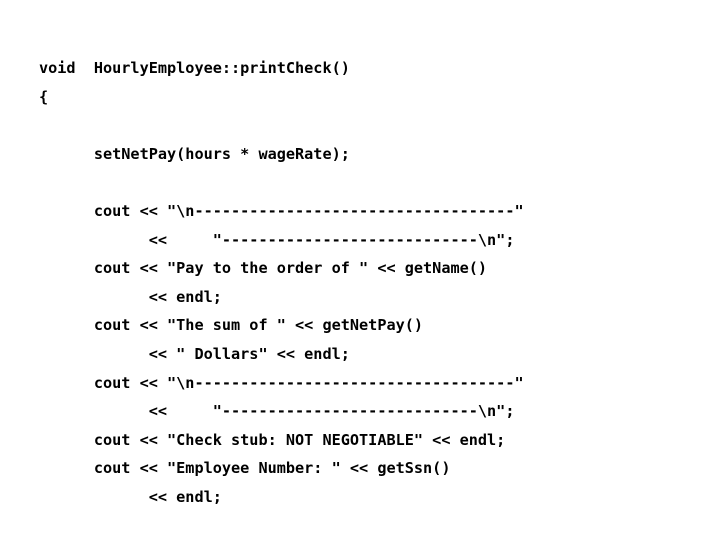 The width and height of the screenshot is (720, 540). What do you see at coordinates (44, 96) in the screenshot?
I see `code-line: {` at bounding box center [44, 96].